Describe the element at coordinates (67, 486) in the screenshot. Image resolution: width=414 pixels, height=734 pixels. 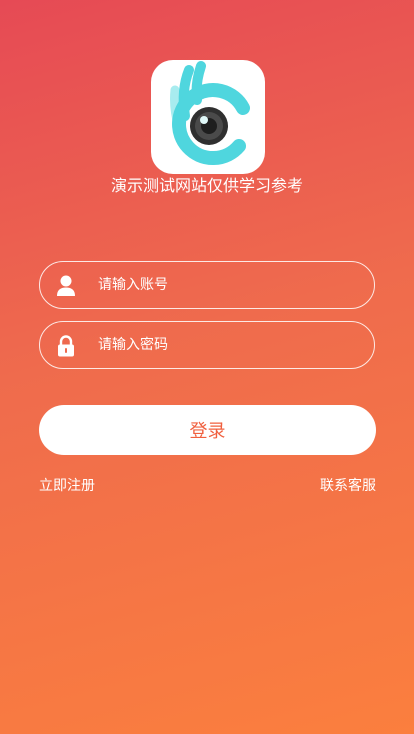
I see `register-link: 立即注册` at that location.